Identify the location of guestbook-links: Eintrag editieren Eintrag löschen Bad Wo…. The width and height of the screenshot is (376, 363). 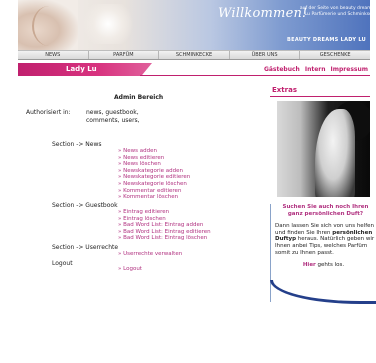
(164, 225).